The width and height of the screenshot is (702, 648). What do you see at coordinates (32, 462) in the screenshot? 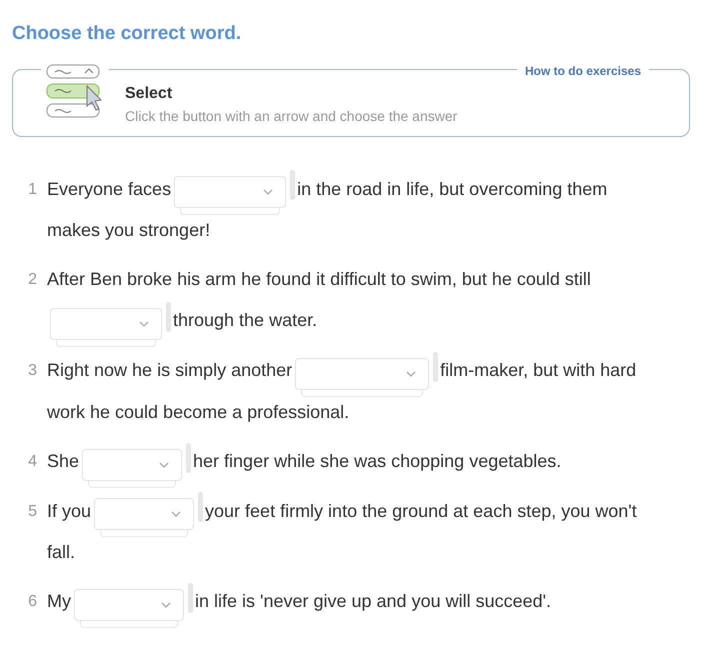
I see `item-number: 4` at bounding box center [32, 462].